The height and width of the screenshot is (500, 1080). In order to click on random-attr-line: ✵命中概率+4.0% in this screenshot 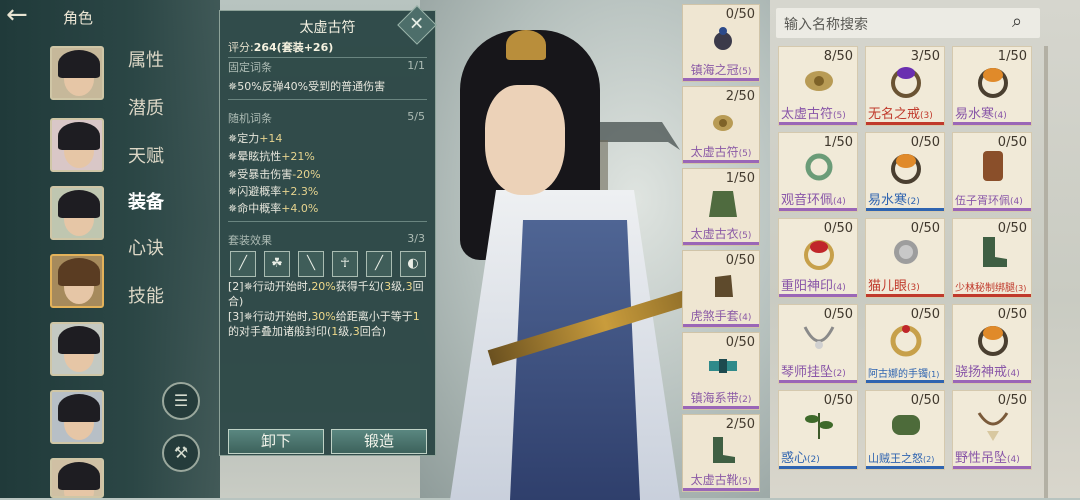, I will do `click(273, 208)`.